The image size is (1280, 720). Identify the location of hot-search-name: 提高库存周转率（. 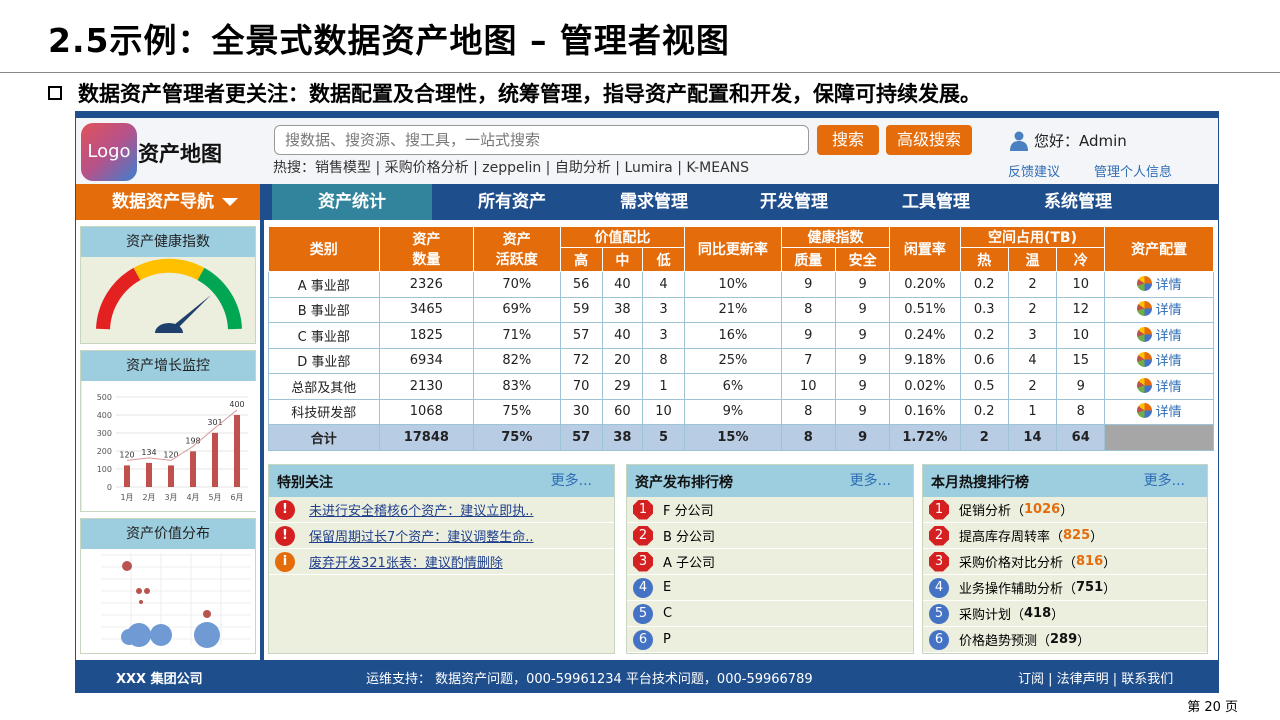
(1011, 537).